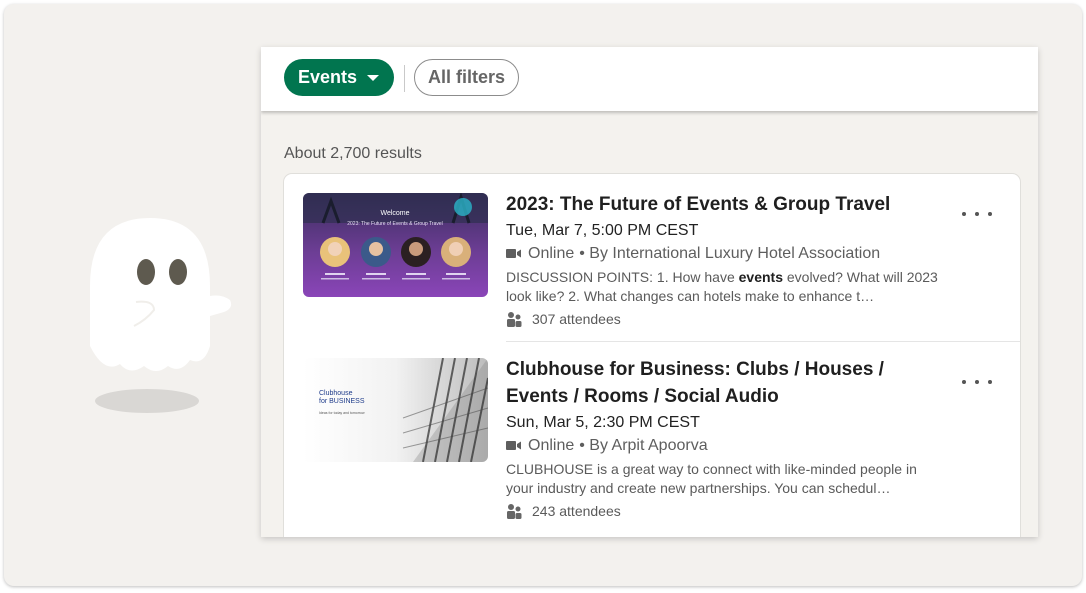 The image size is (1086, 593). I want to click on events-filter-button: Events, so click(339, 77).